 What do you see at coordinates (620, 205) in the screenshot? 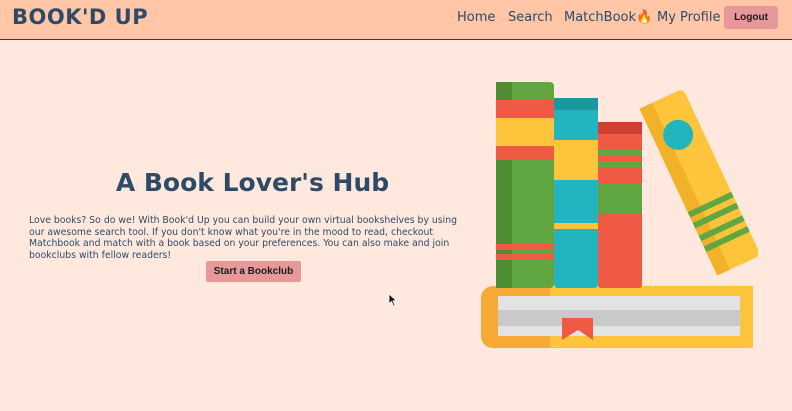
I see `red-book` at bounding box center [620, 205].